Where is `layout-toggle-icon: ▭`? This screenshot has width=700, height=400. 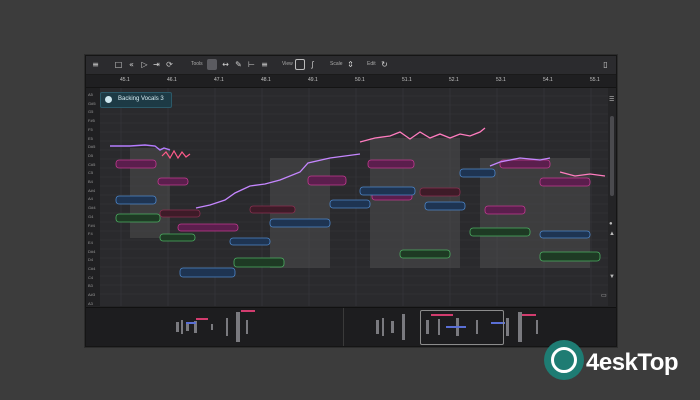
layout-toggle-icon: ▭ is located at coordinates (604, 295).